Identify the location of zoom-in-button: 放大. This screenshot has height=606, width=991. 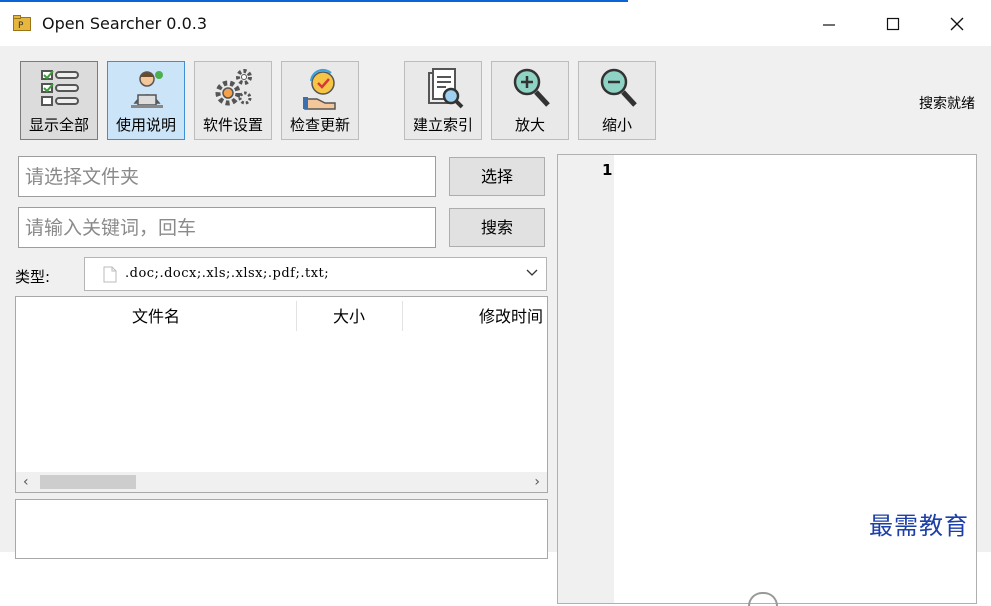
(530, 100).